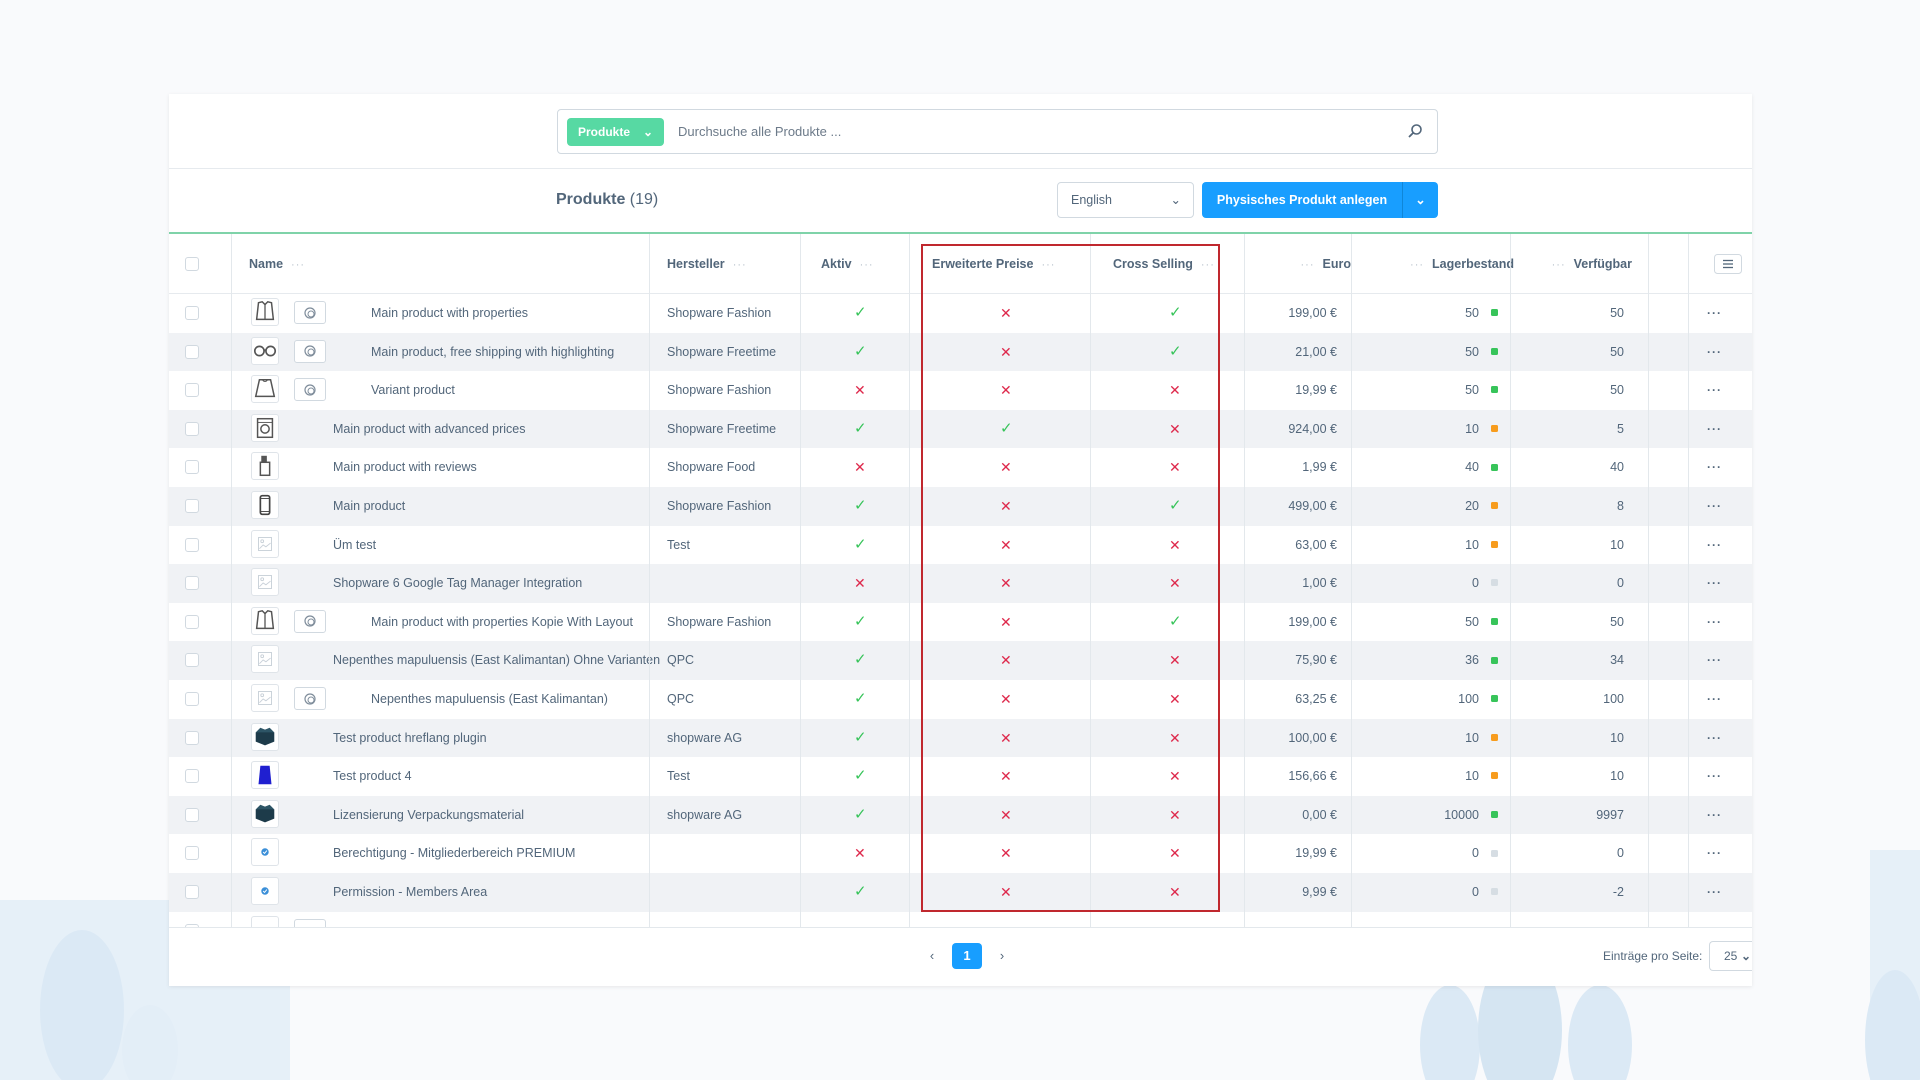 This screenshot has width=1920, height=1080. What do you see at coordinates (410, 892) in the screenshot?
I see `product-name-link: Permission - Members Area` at bounding box center [410, 892].